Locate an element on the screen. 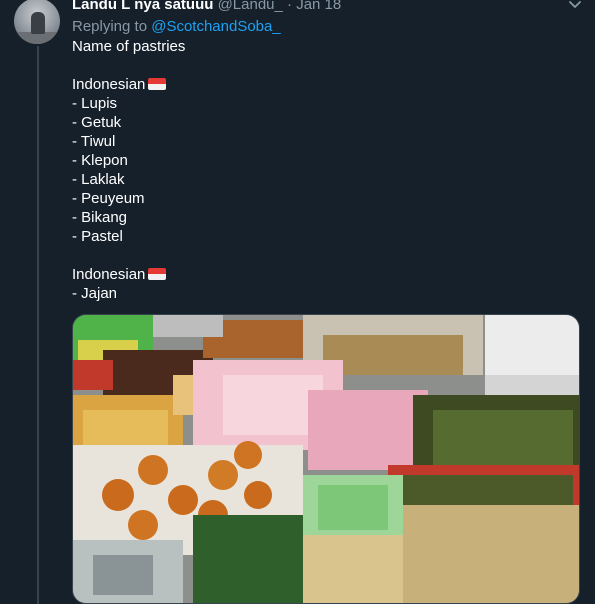  tweet-line-text: - Laklak is located at coordinates (98, 179).